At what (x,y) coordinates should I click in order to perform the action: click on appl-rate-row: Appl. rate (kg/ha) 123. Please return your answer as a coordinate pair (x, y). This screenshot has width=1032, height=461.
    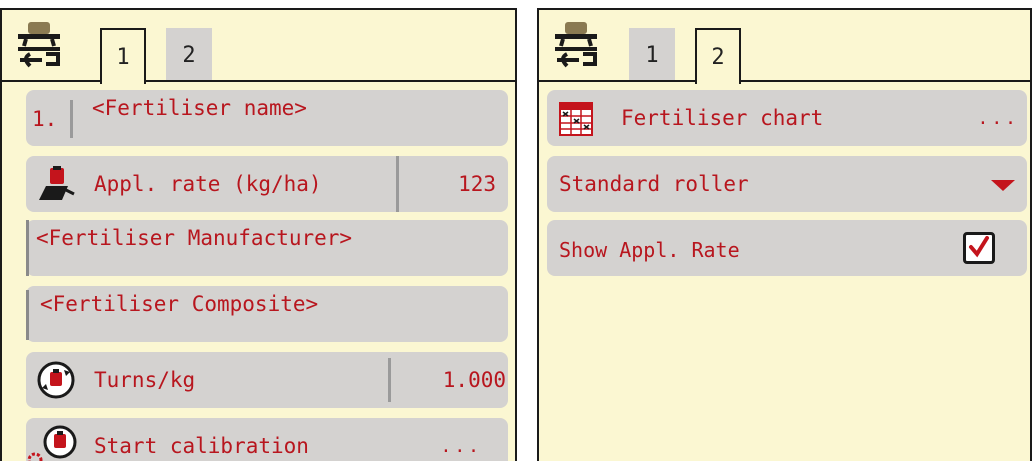
    Looking at the image, I should click on (267, 184).